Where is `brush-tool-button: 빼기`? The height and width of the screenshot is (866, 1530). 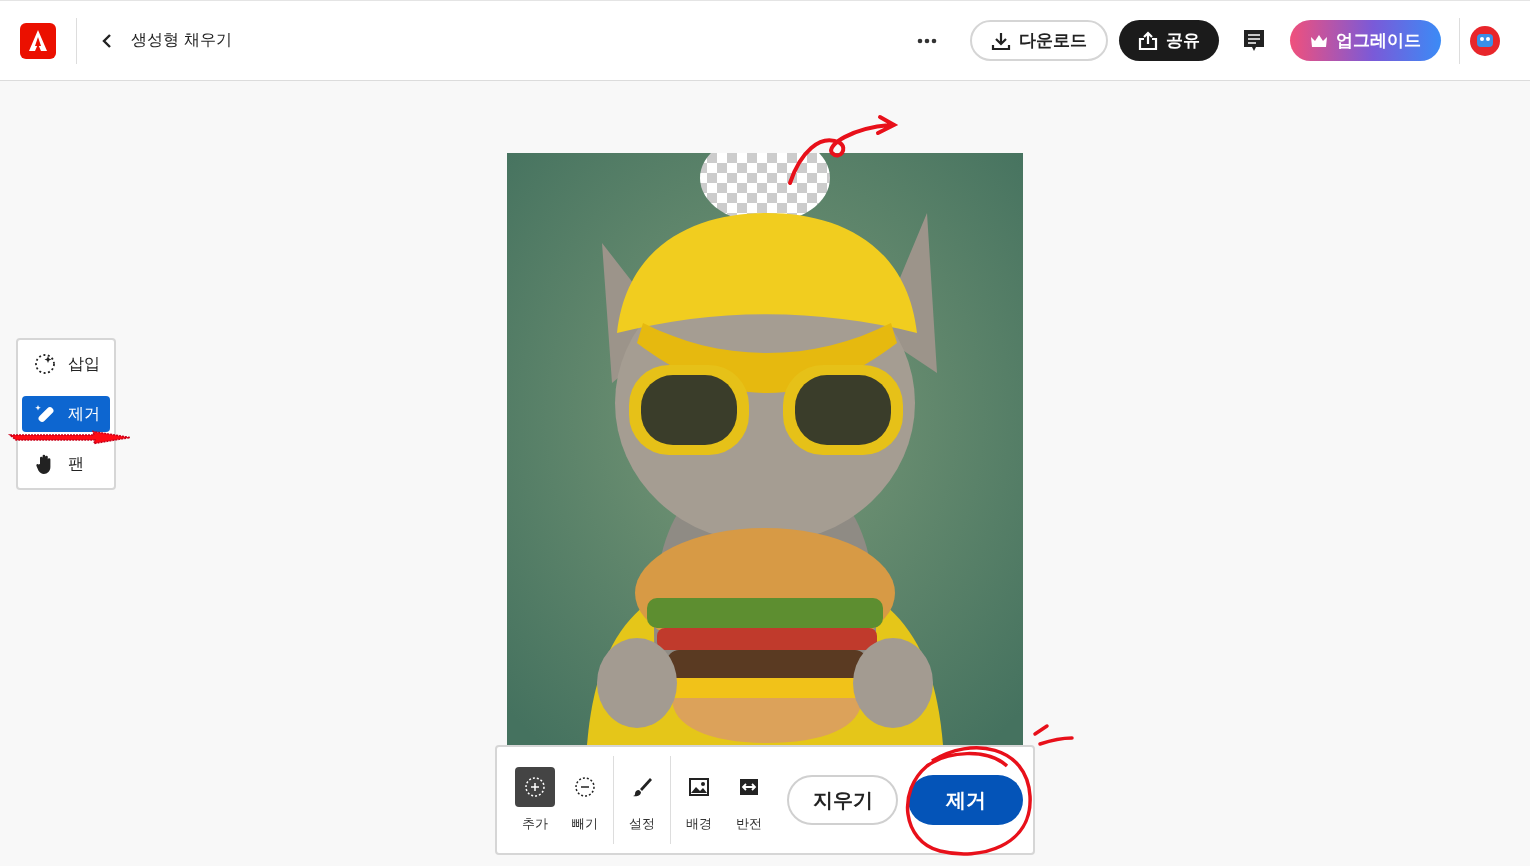 brush-tool-button: 빼기 is located at coordinates (585, 800).